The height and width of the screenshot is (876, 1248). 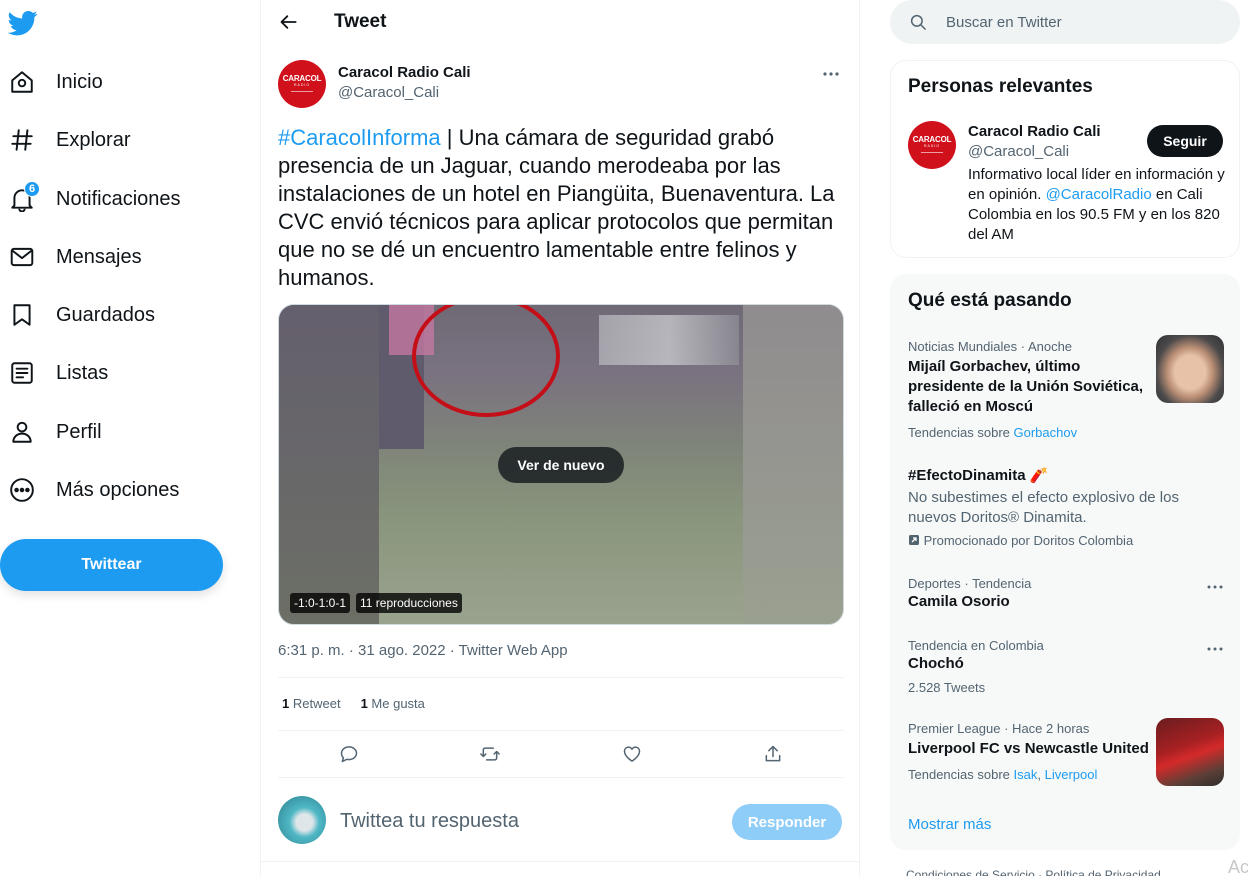 I want to click on hashtag-link: #CaracolInforma, so click(x=359, y=137).